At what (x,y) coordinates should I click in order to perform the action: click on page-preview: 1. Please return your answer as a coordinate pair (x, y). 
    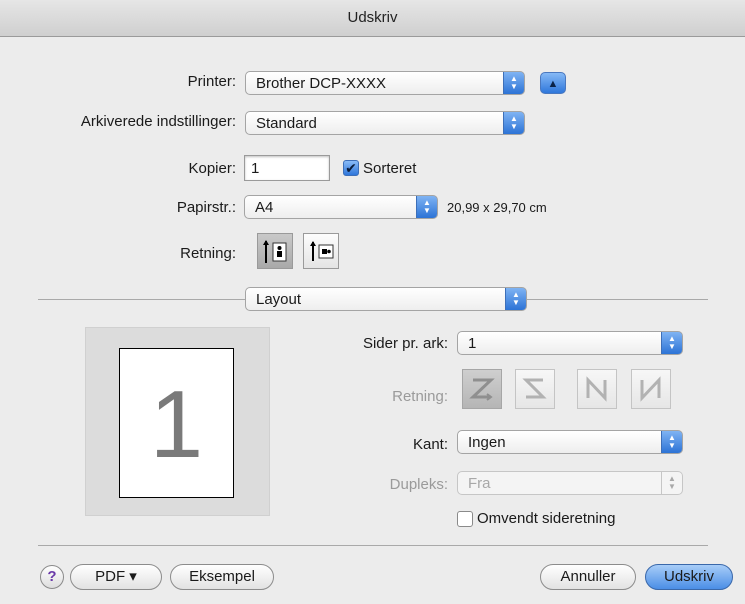
    Looking at the image, I should click on (177, 421).